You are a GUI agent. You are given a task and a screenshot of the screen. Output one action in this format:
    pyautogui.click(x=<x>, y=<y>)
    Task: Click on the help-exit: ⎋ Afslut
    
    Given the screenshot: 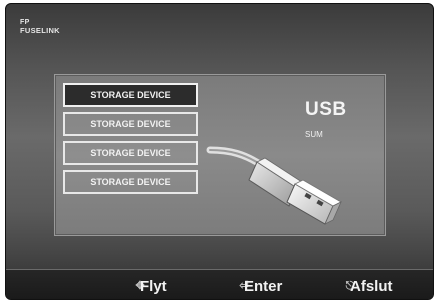 What is the action you would take?
    pyautogui.click(x=368, y=286)
    